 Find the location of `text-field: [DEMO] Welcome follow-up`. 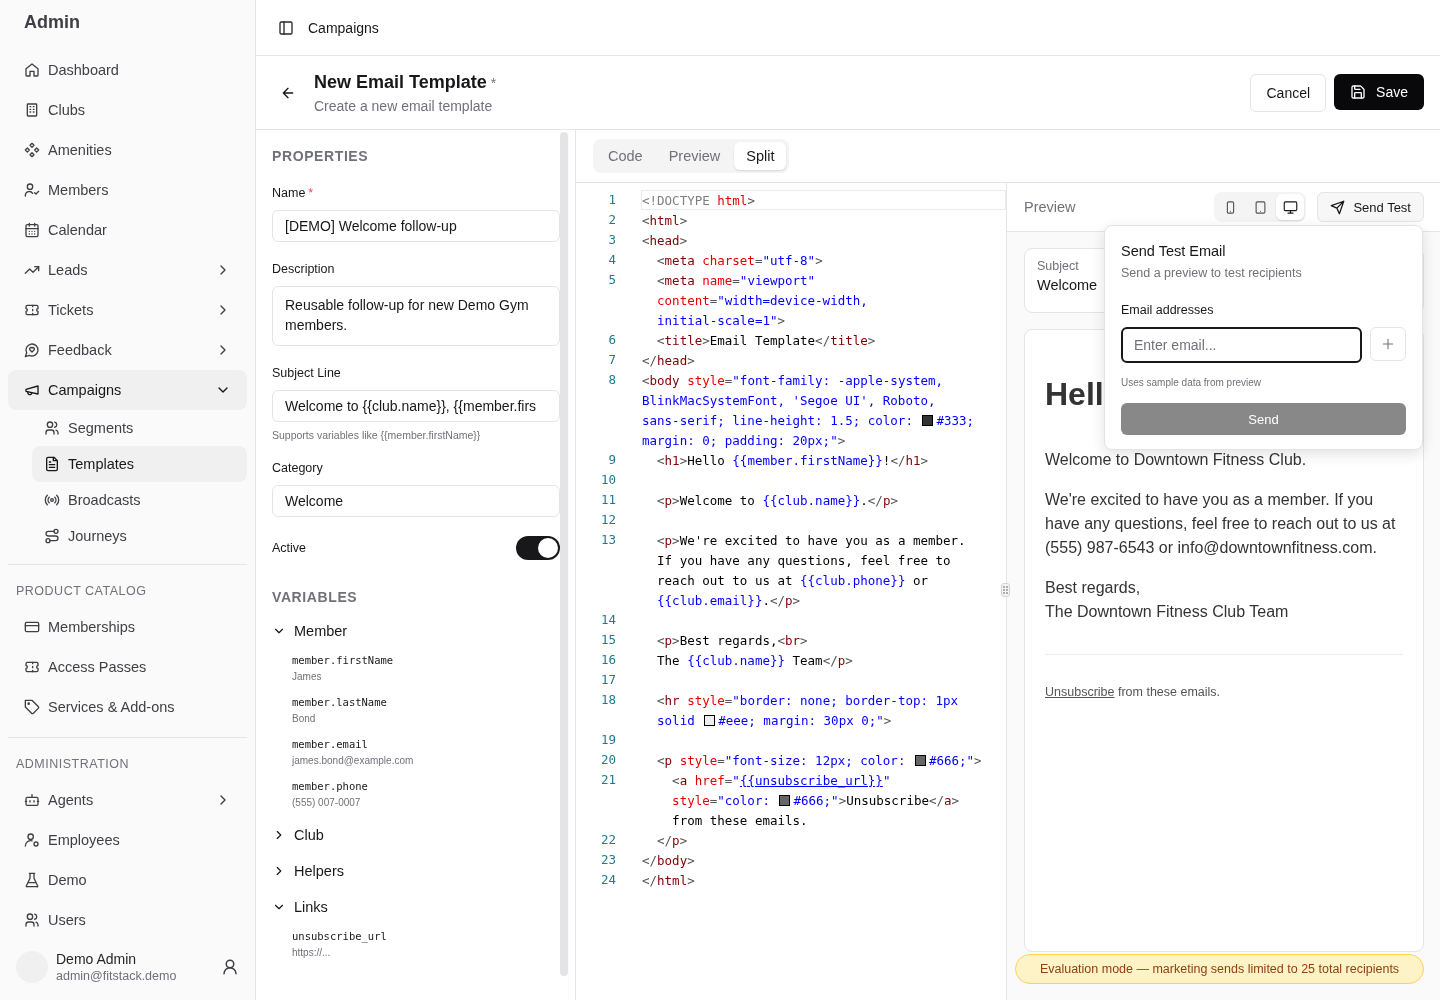

text-field: [DEMO] Welcome follow-up is located at coordinates (416, 226).